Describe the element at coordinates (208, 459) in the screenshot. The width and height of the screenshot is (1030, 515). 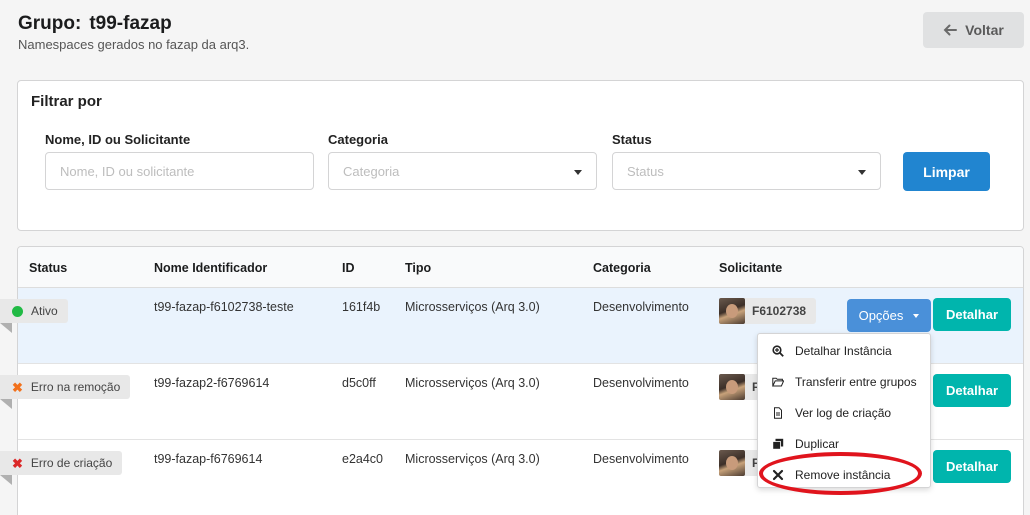
I see `row-name: t99-fazap-f6769614` at that location.